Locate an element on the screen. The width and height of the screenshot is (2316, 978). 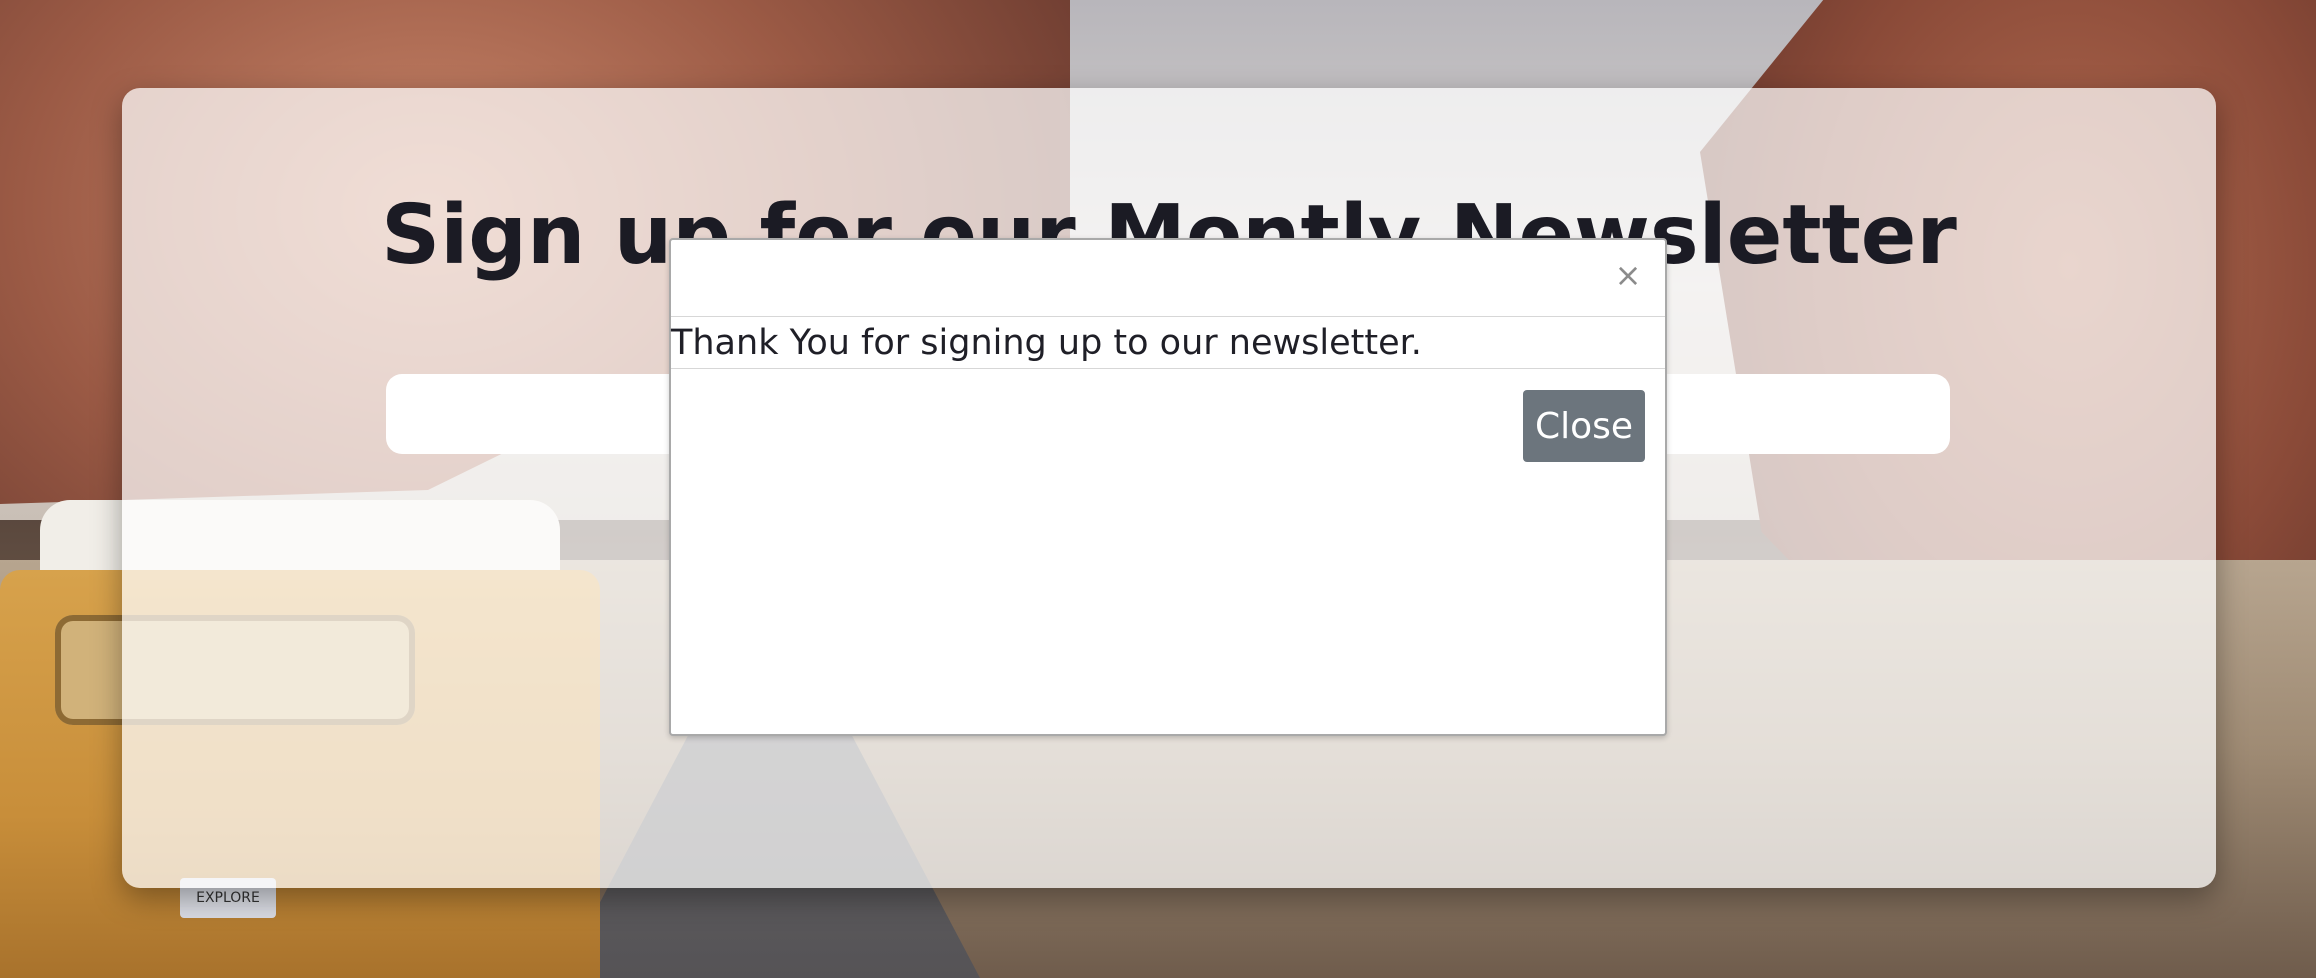
close-icon: × is located at coordinates (1628, 275).